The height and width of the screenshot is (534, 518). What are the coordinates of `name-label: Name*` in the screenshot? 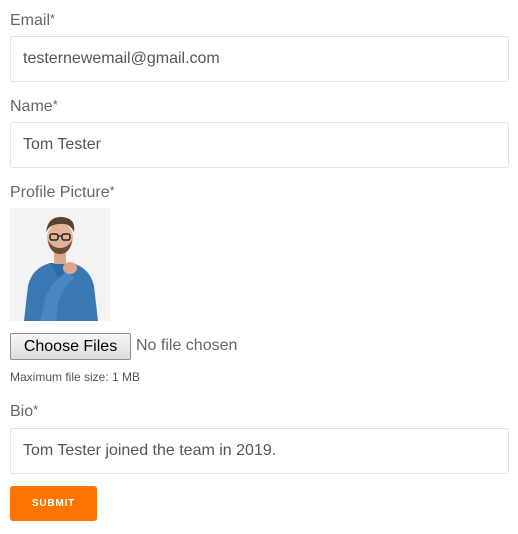 It's located at (34, 107).